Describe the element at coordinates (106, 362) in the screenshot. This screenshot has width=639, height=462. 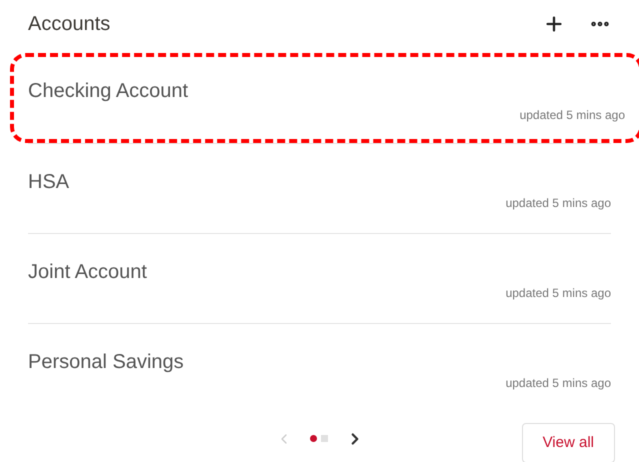
I see `account-name: Personal Savings` at that location.